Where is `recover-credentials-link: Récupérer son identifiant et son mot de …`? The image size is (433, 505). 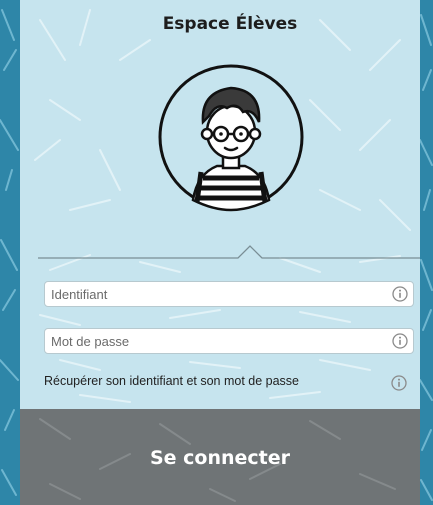
recover-credentials-link: Récupérer son identifiant et son mot de … is located at coordinates (171, 381).